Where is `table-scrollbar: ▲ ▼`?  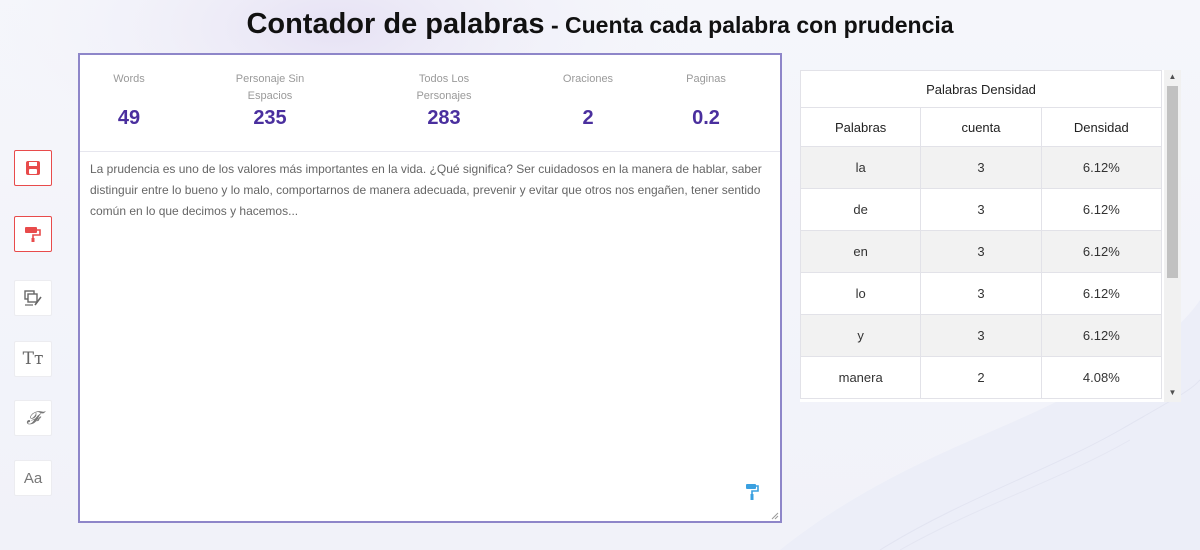 table-scrollbar: ▲ ▼ is located at coordinates (1172, 236).